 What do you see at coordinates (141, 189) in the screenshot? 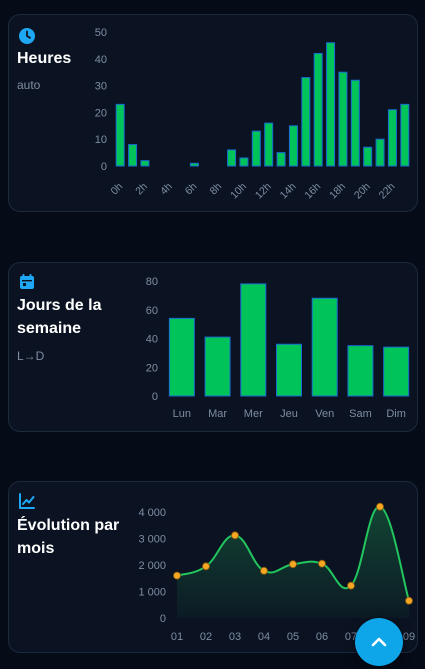
I see `x-tick-label: 2h` at bounding box center [141, 189].